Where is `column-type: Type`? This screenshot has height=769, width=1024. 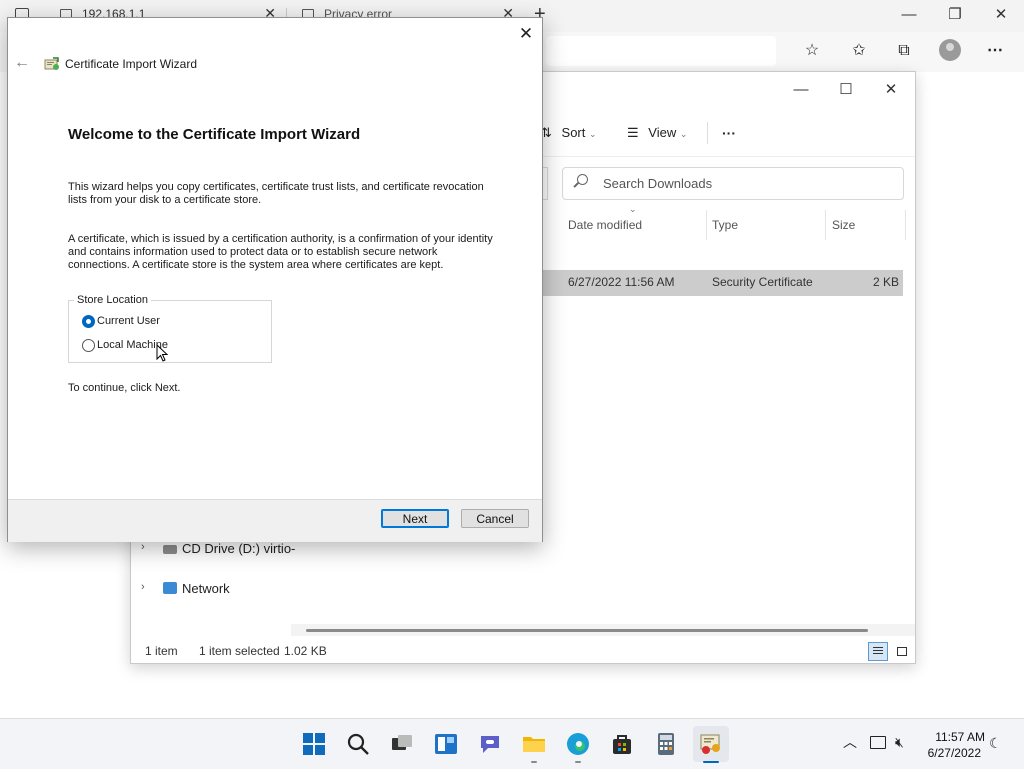 column-type: Type is located at coordinates (725, 225).